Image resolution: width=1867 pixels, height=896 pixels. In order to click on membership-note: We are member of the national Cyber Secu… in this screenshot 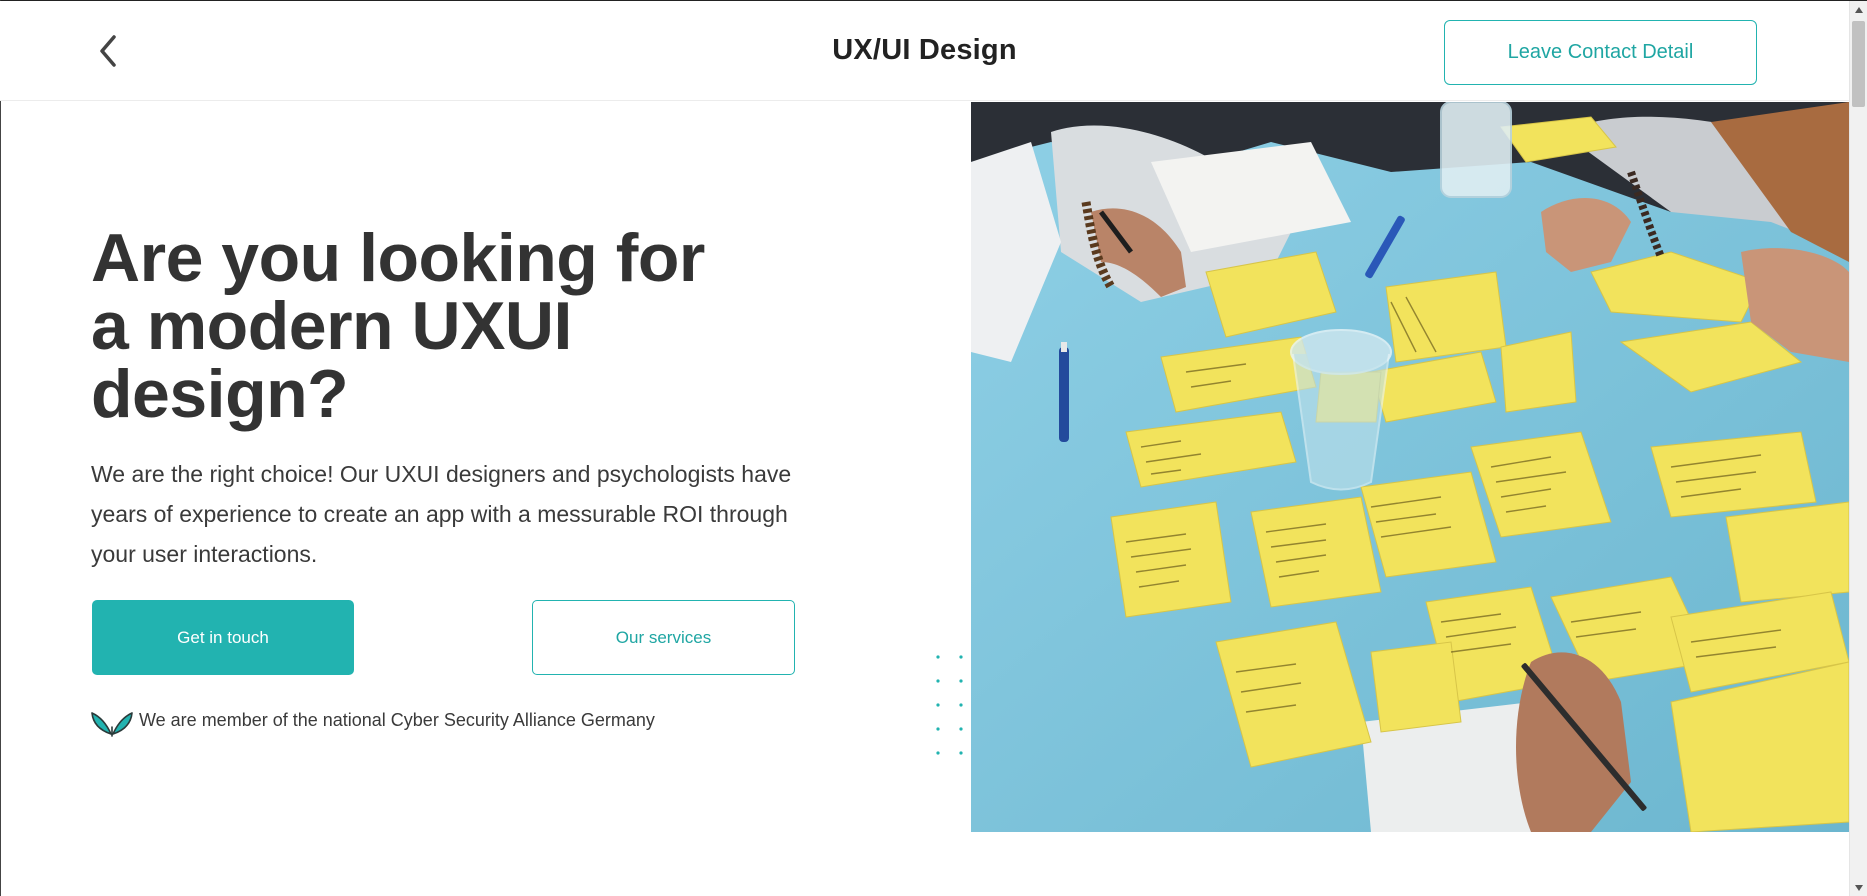, I will do `click(373, 720)`.